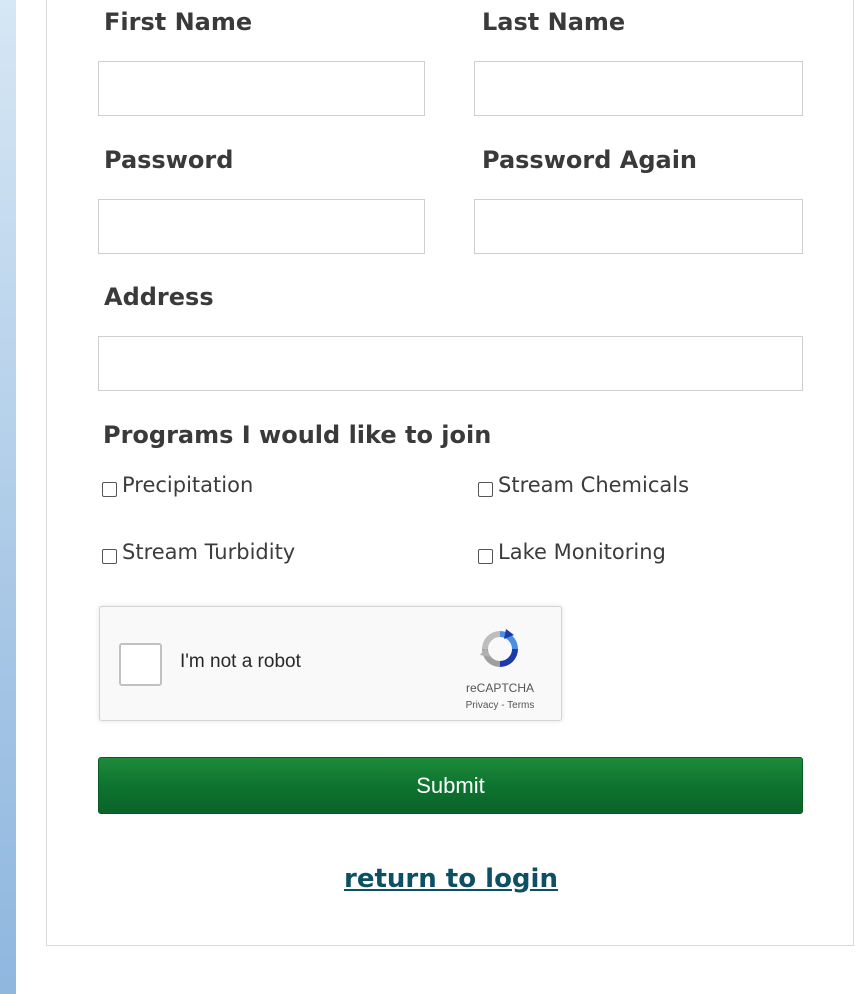  I want to click on program-option-stream-turbidity: Stream Turbidity, so click(198, 552).